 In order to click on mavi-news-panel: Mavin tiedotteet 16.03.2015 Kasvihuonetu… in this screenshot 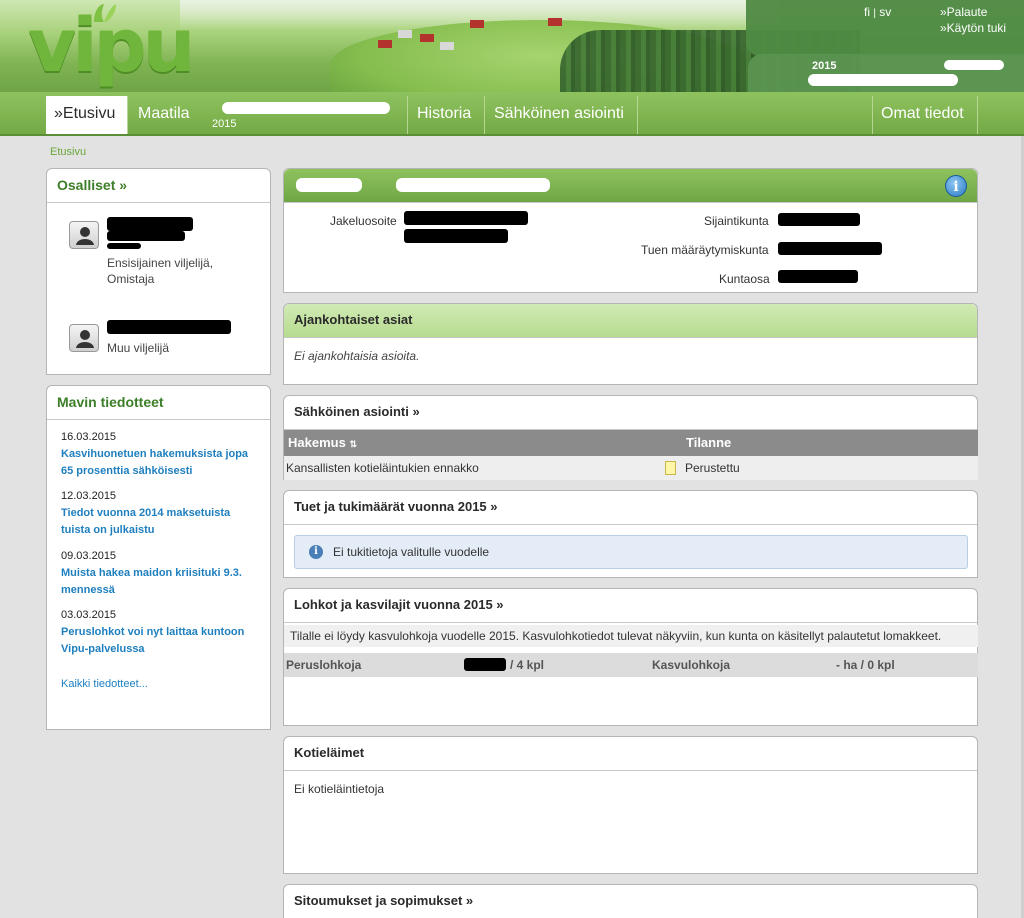, I will do `click(158, 557)`.